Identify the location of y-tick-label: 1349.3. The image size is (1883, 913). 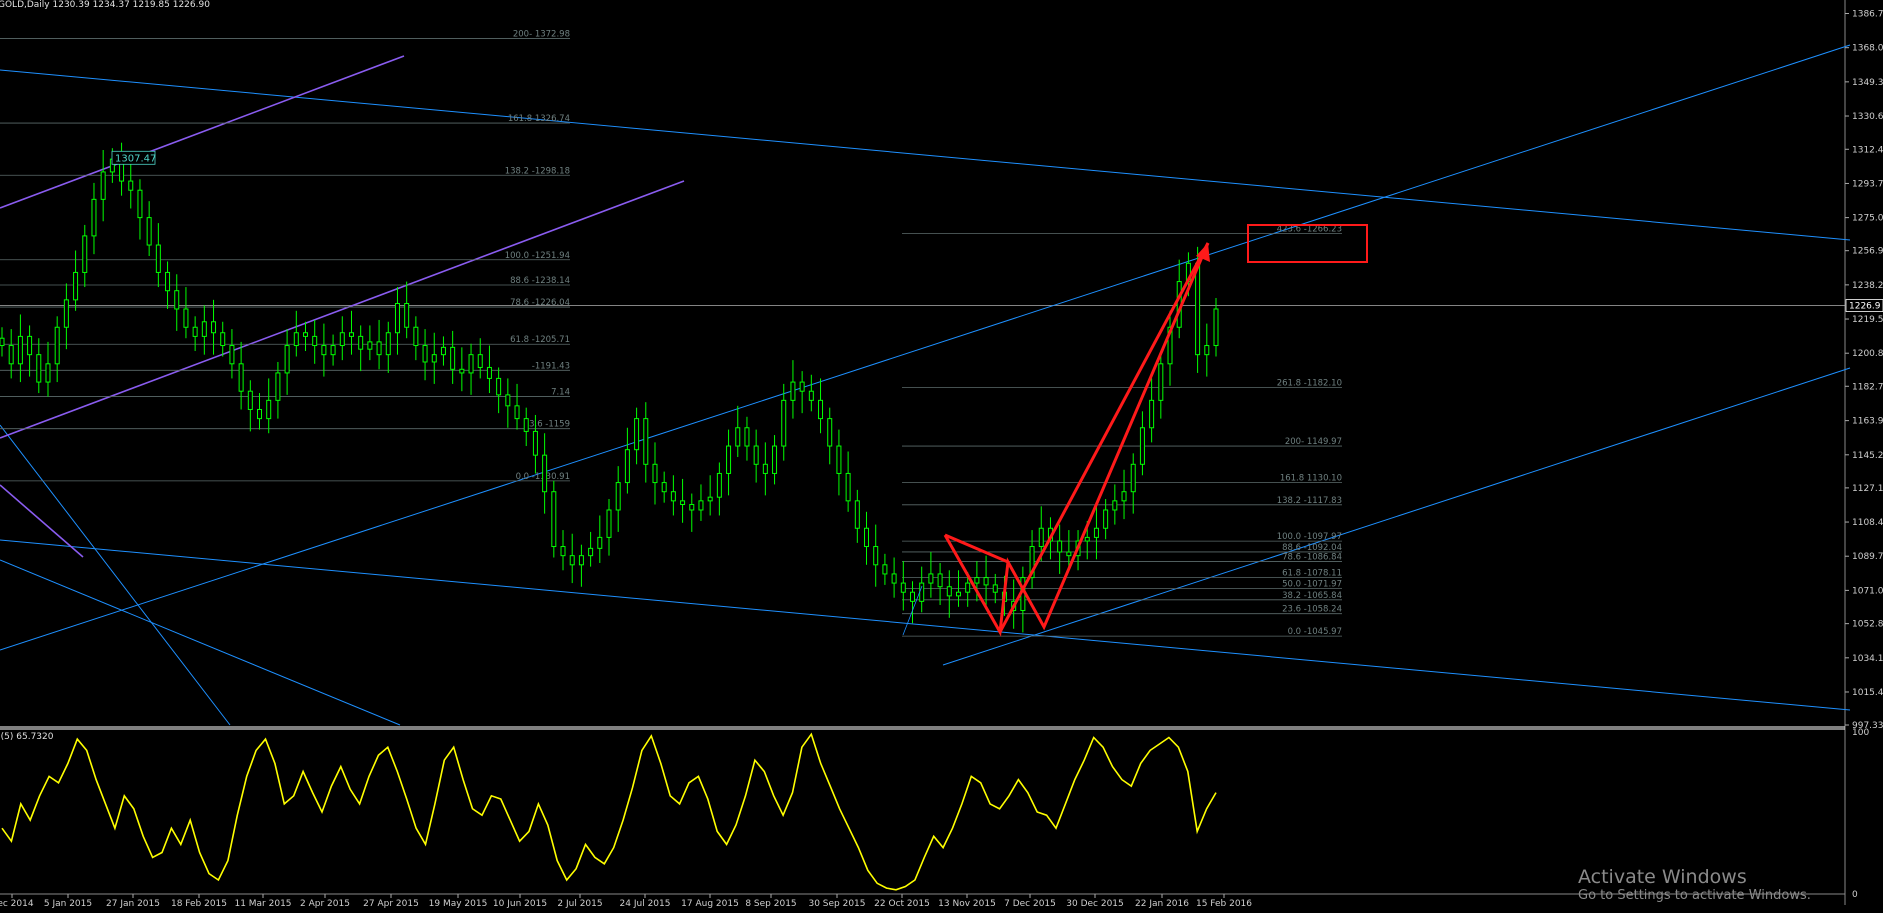
(1867, 83).